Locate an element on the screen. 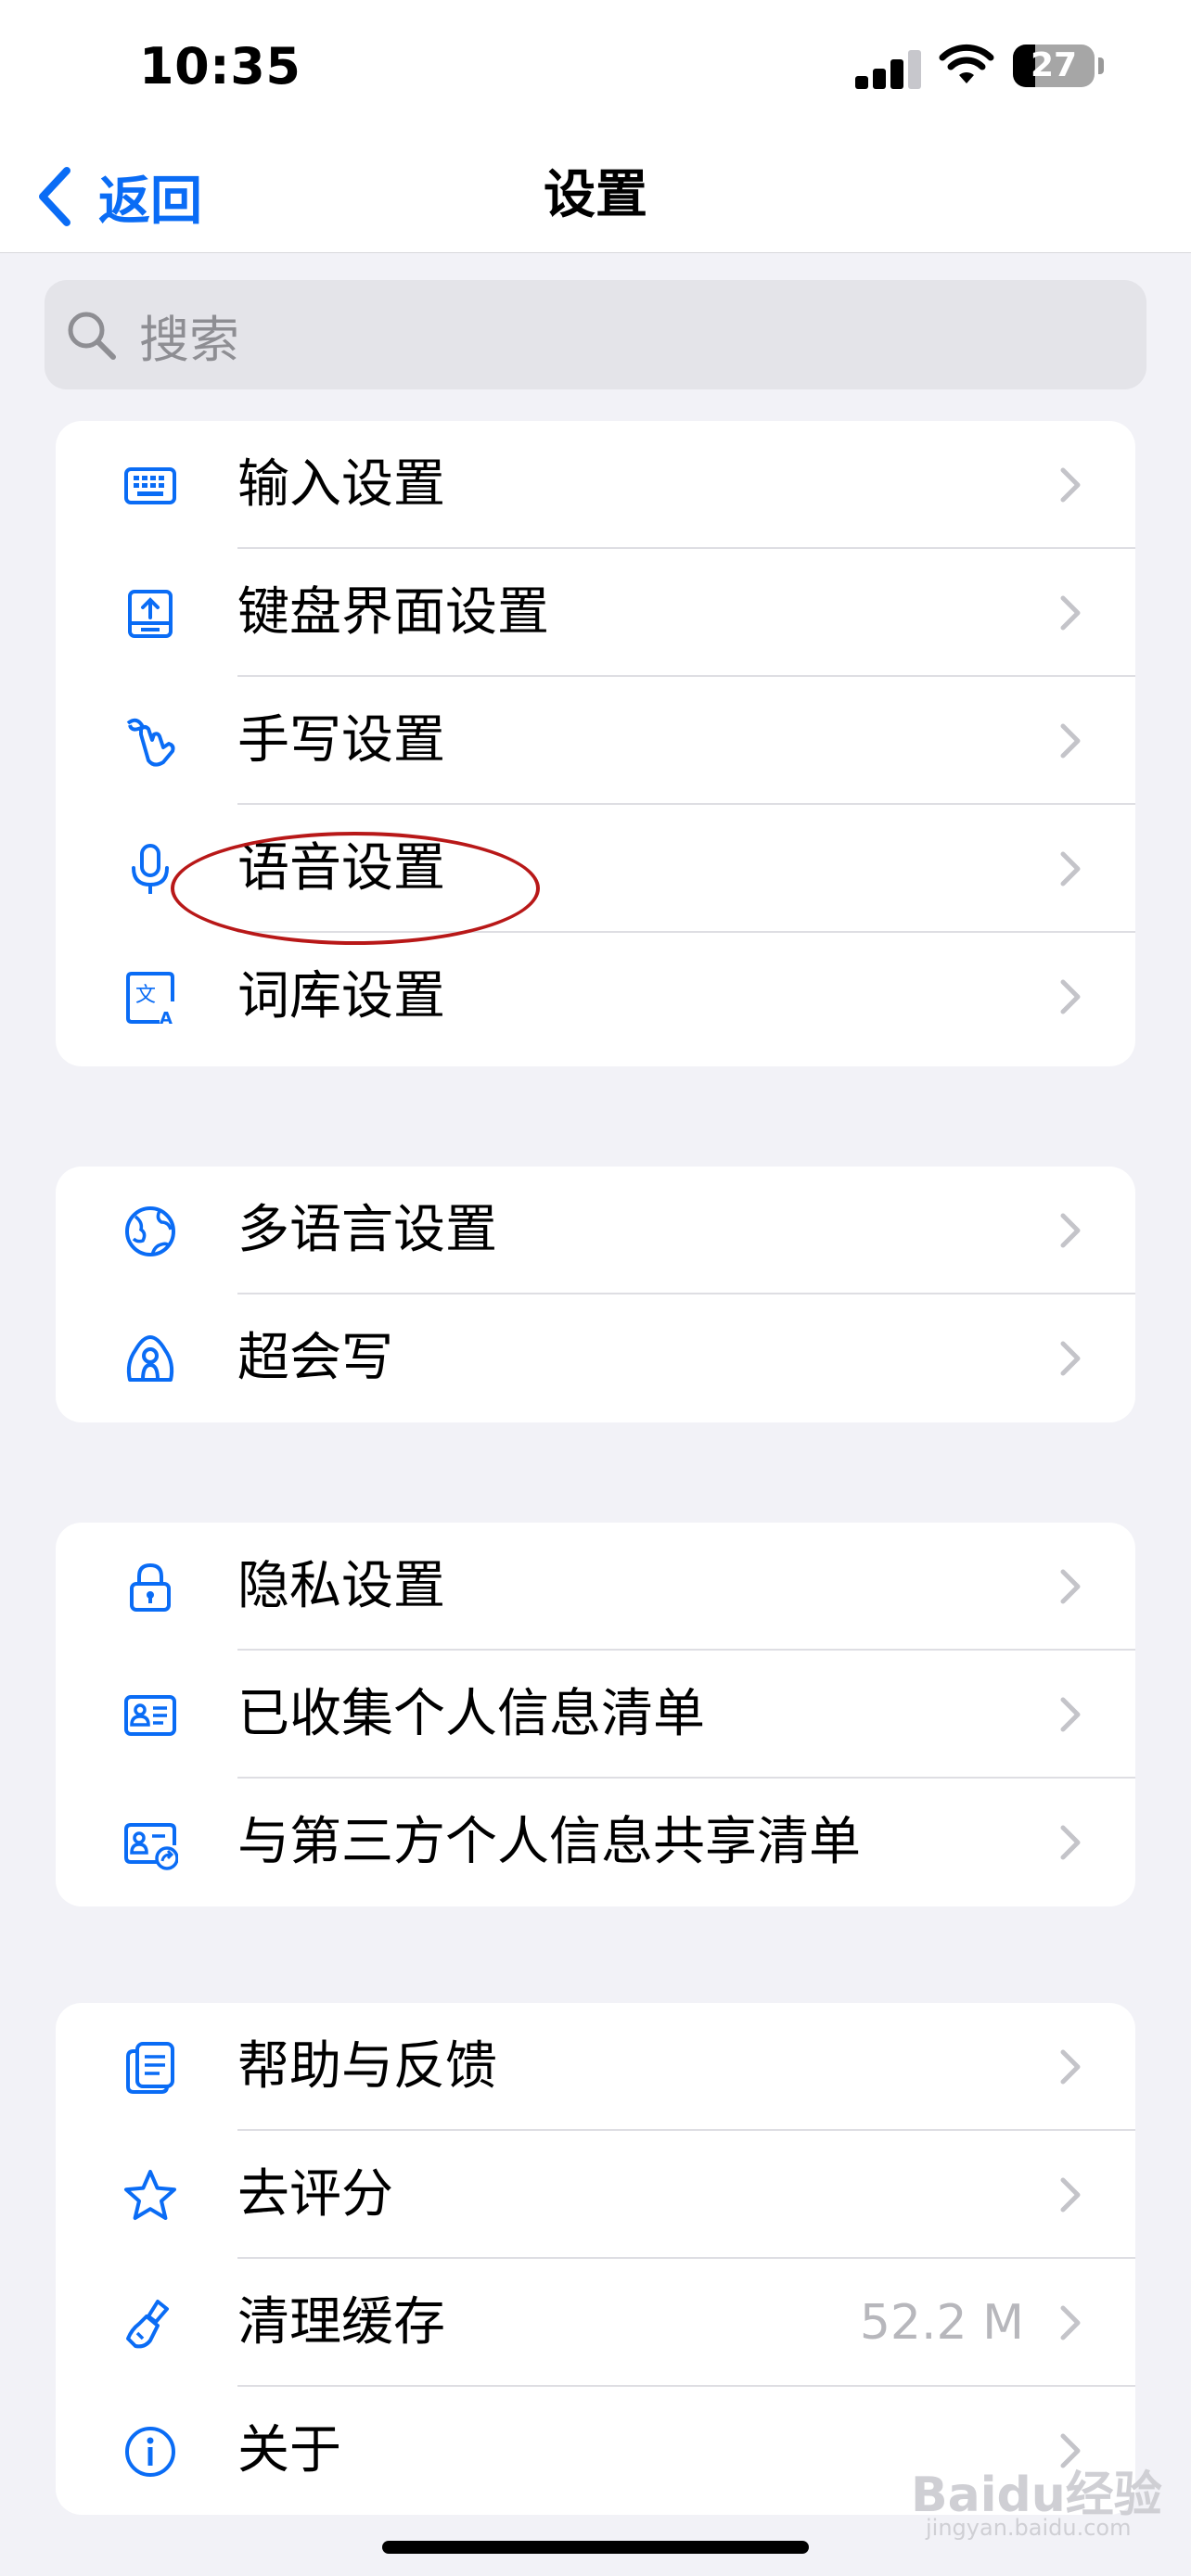  settings-item-keyboard-ui: 键盘界面设置 is located at coordinates (595, 613).